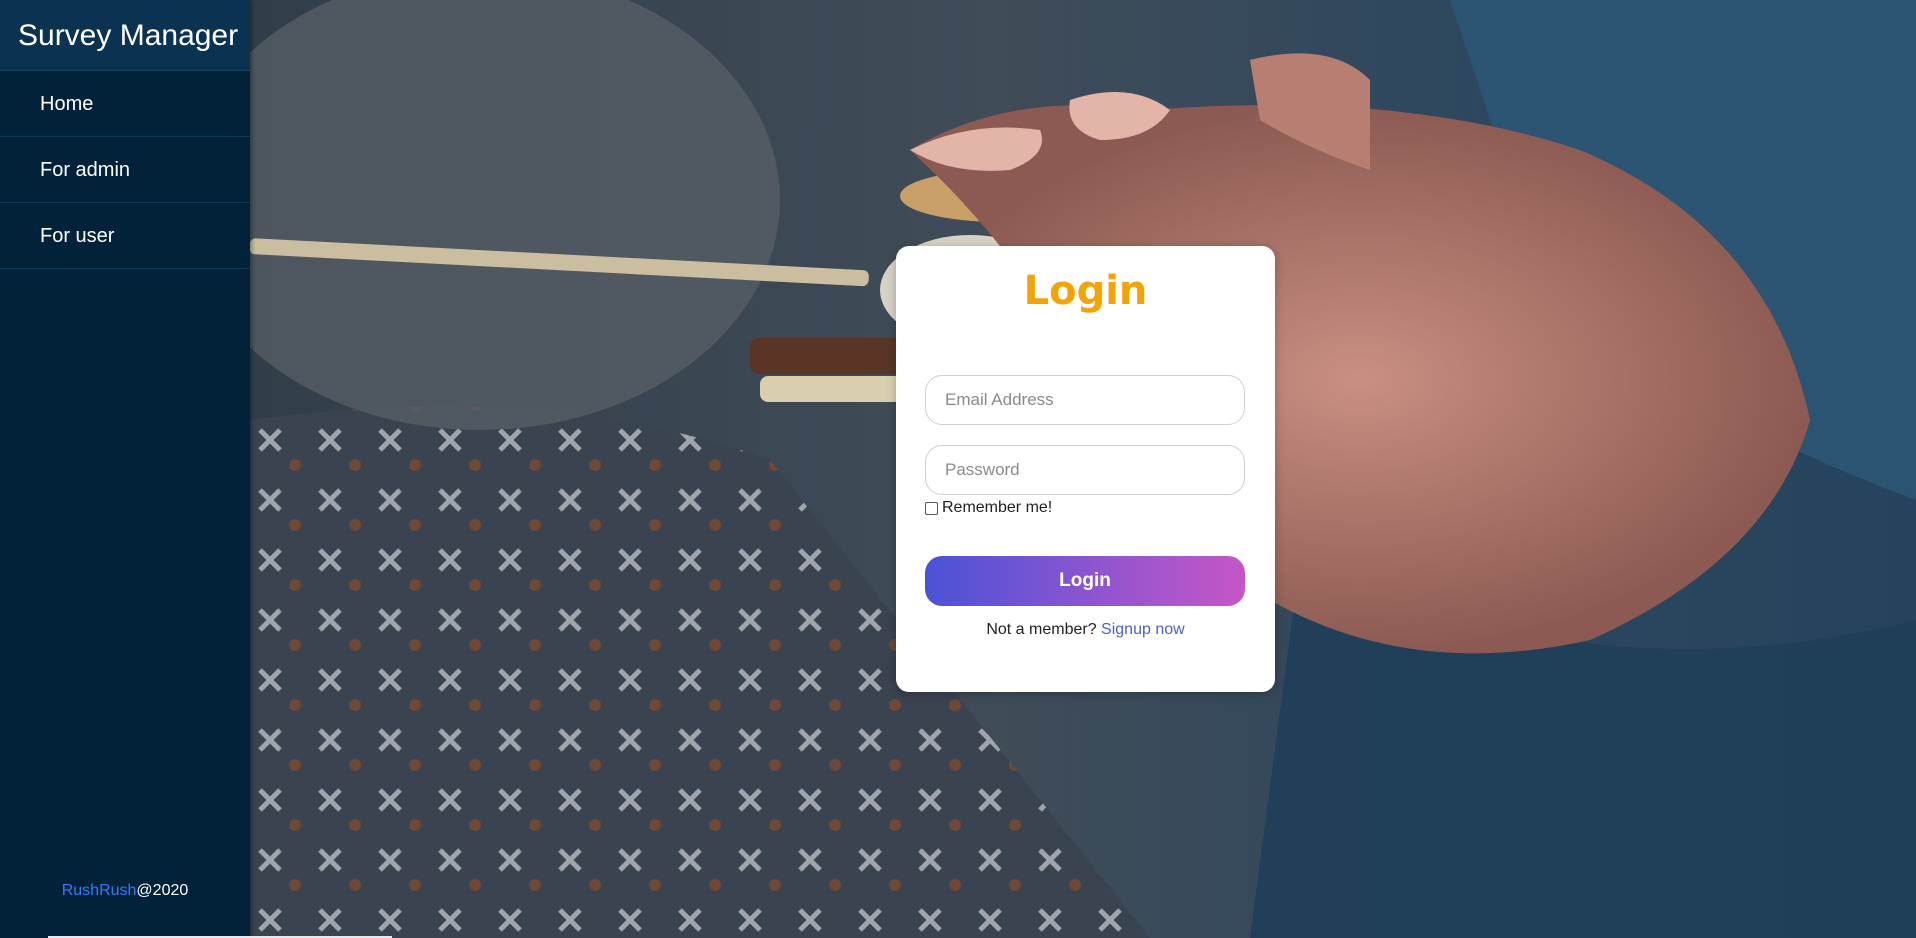 The height and width of the screenshot is (938, 1916). What do you see at coordinates (1085, 400) in the screenshot?
I see `email-field` at bounding box center [1085, 400].